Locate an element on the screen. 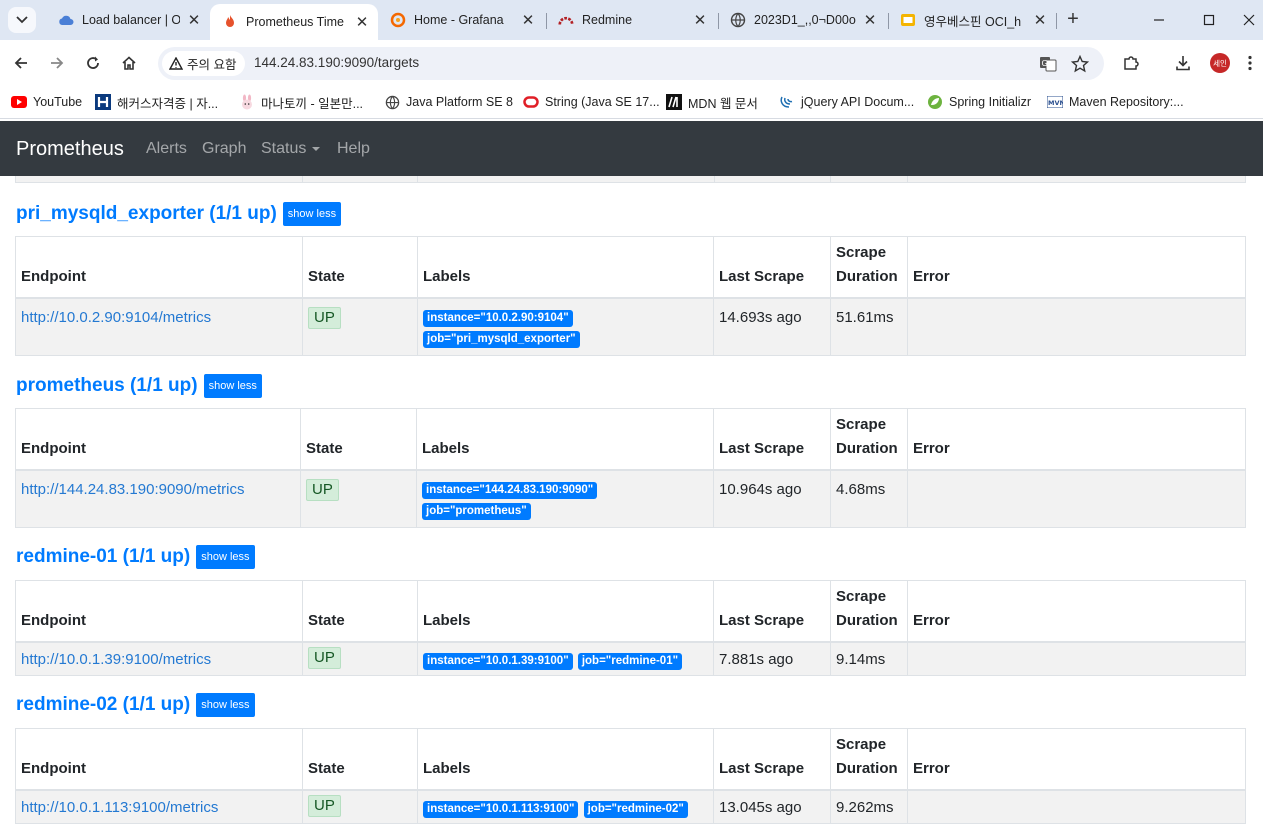  brand-logo-text: Prometheus is located at coordinates (70, 149).